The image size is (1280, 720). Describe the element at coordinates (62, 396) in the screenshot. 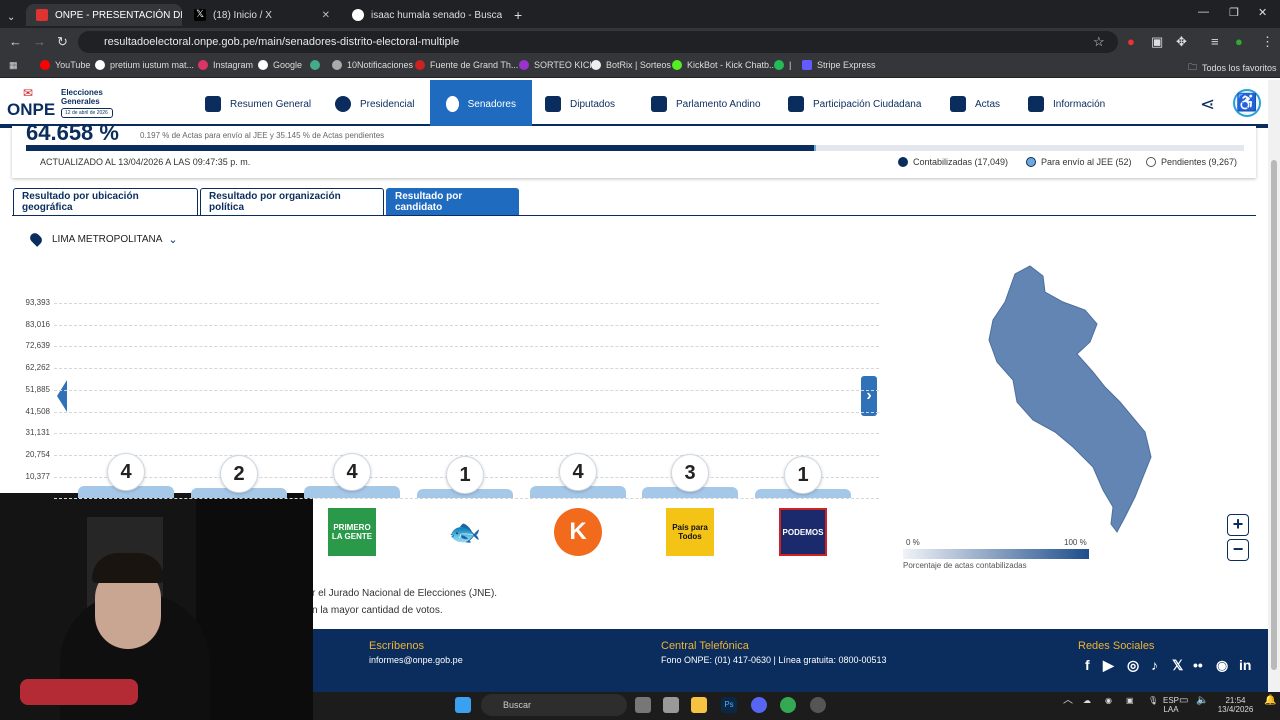

I see `chart-prev-arrow` at that location.